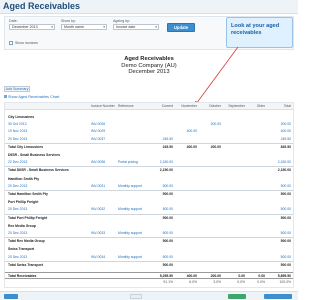 This screenshot has width=320, height=300. I want to click on toolbar-button-primary, so click(11, 296).